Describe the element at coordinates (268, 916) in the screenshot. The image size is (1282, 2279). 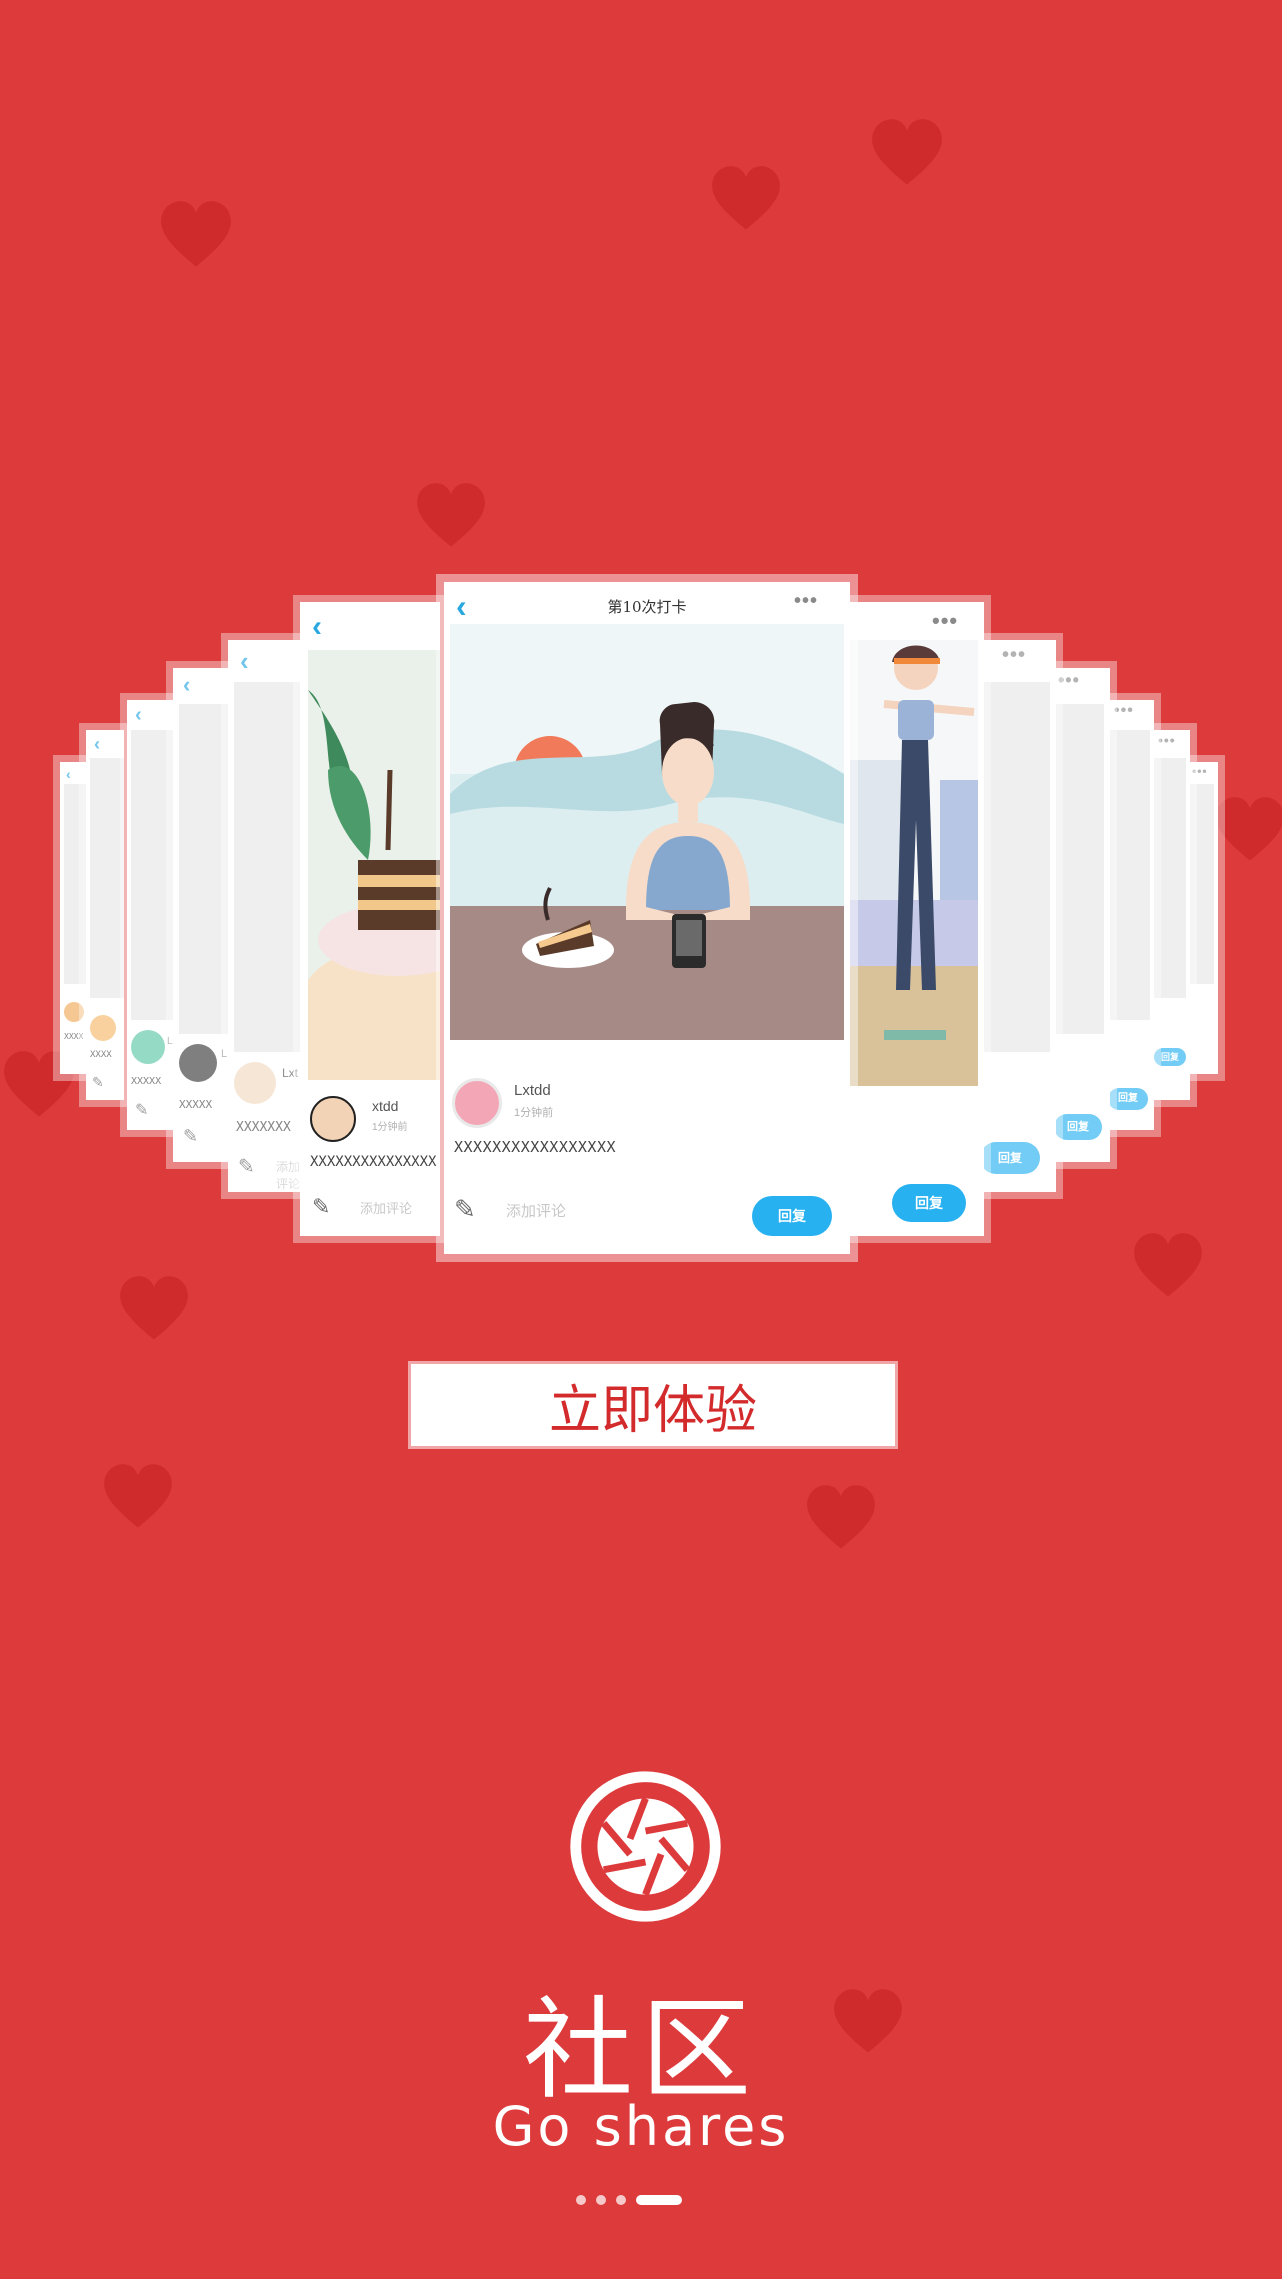
I see `preview-card-left-2: ‹ Lxt XXXXXXX ✎ 添加评论` at that location.